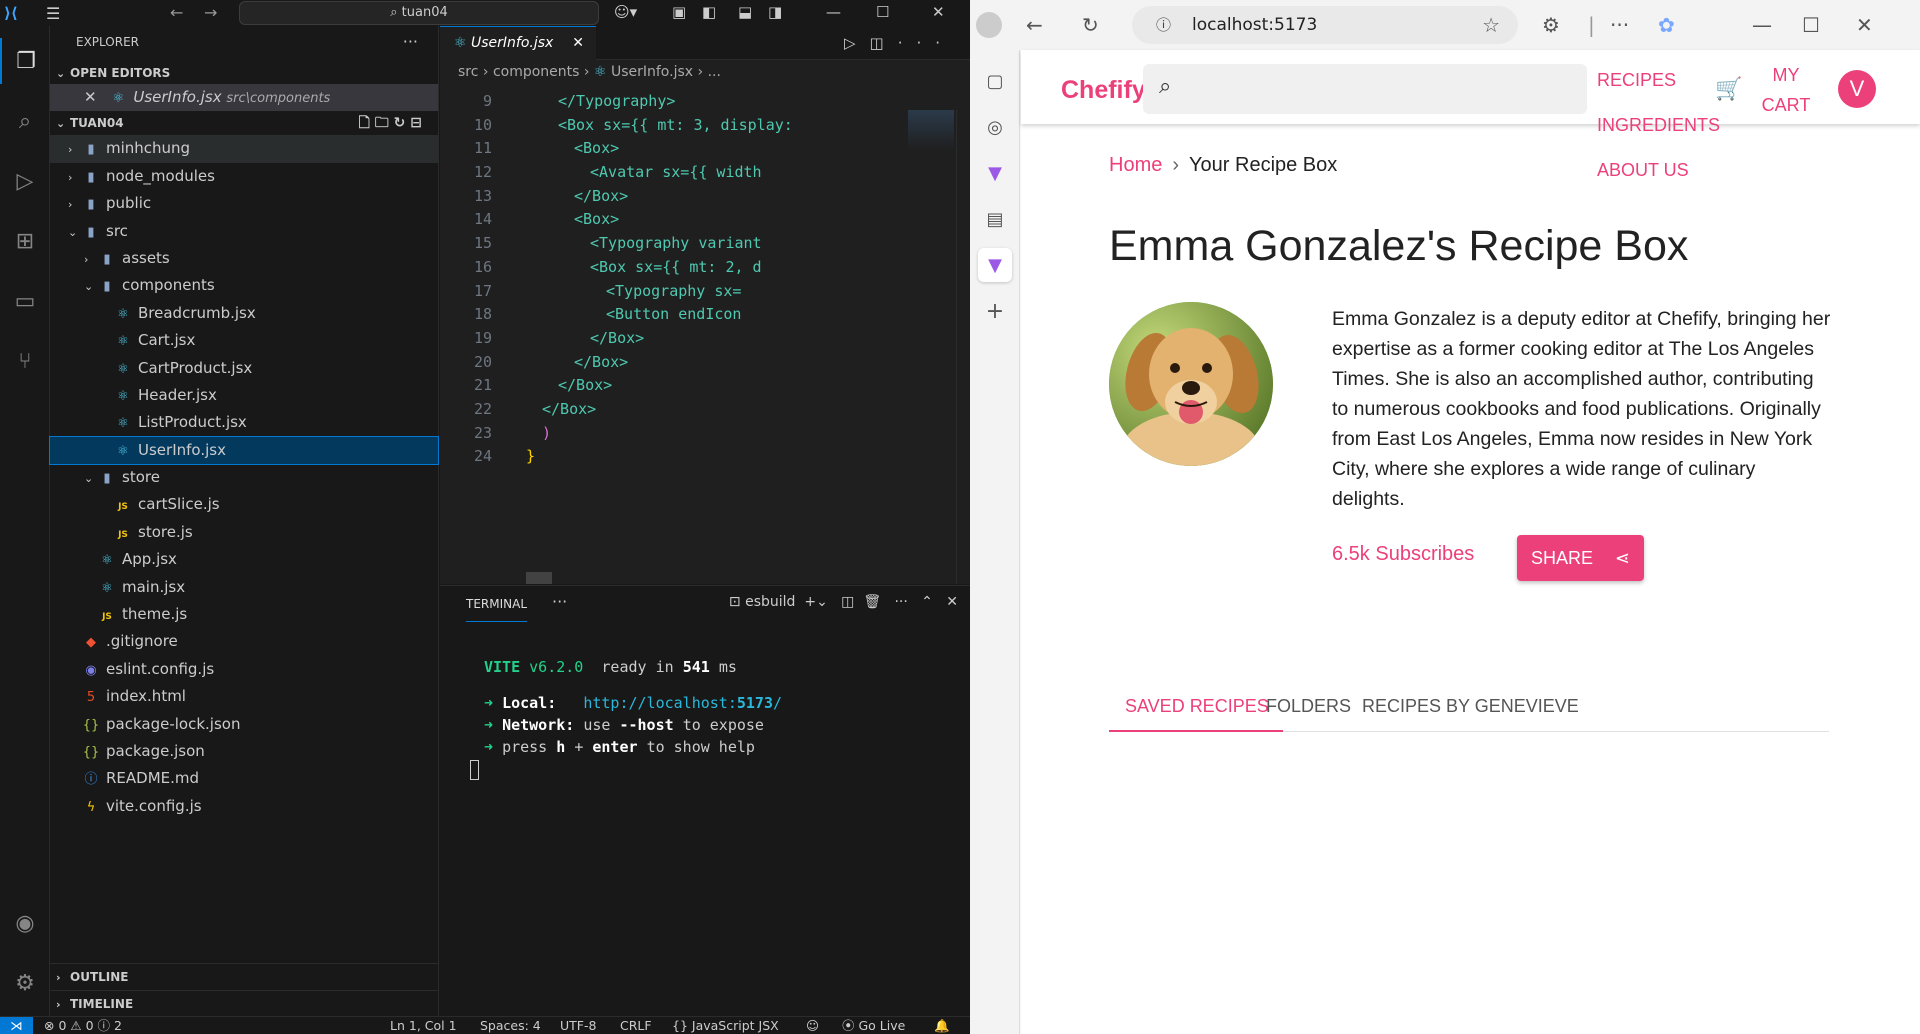  I want to click on encoding: UTF-8, so click(578, 1025).